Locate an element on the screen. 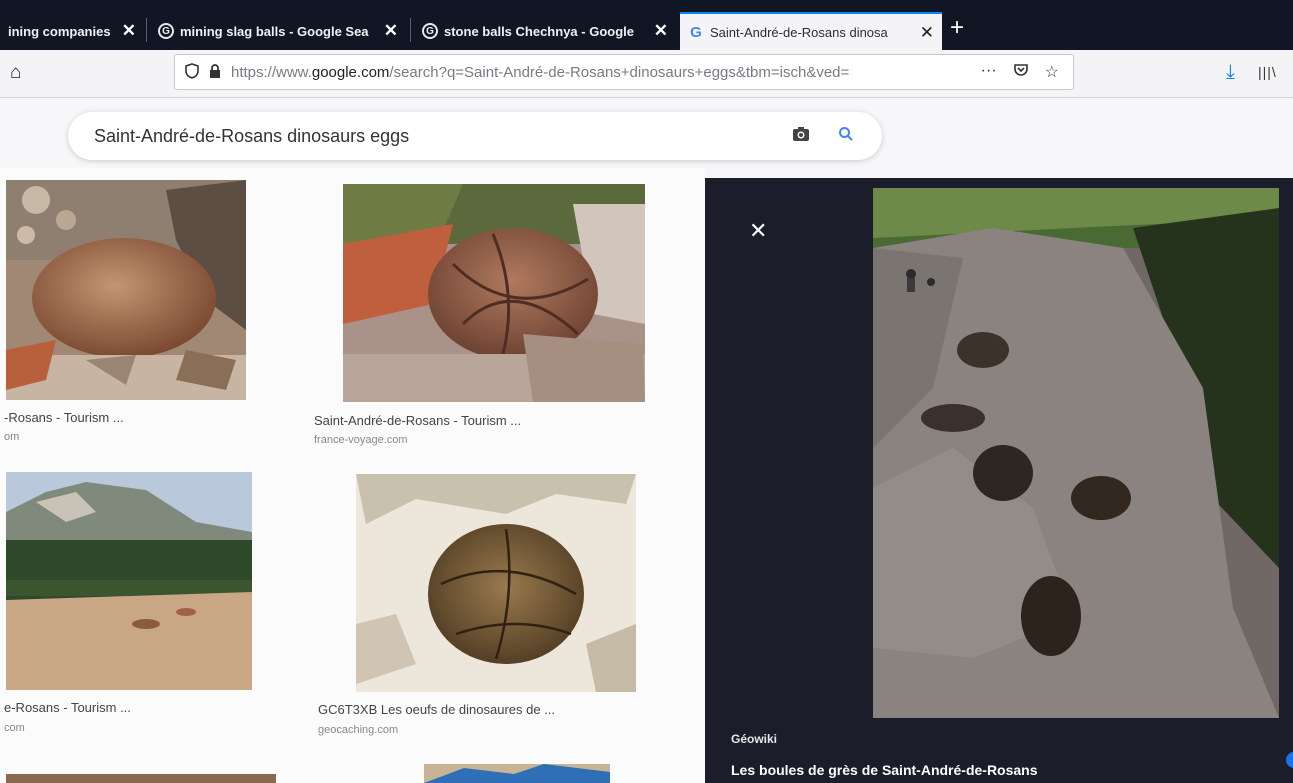  tab-saint-andre-active: G Saint-André-de-Rosans dinosa ✕ is located at coordinates (811, 31).